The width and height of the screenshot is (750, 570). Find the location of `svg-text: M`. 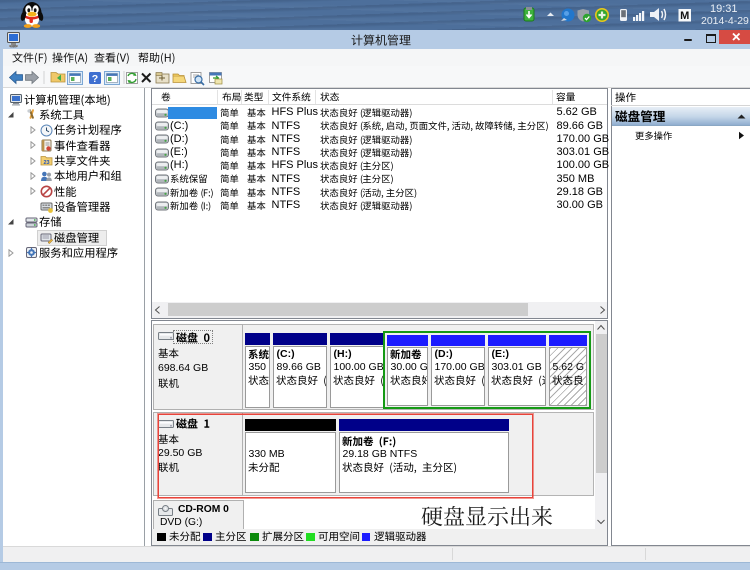

svg-text: M is located at coordinates (684, 16).